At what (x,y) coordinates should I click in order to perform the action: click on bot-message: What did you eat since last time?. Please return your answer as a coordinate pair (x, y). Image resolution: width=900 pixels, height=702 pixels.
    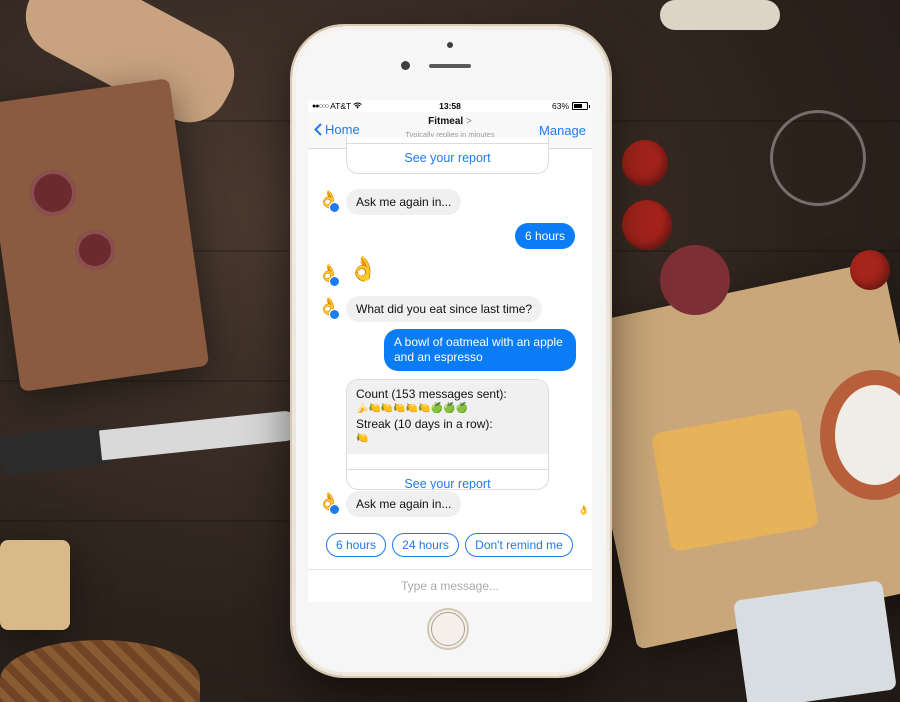
    Looking at the image, I should click on (444, 309).